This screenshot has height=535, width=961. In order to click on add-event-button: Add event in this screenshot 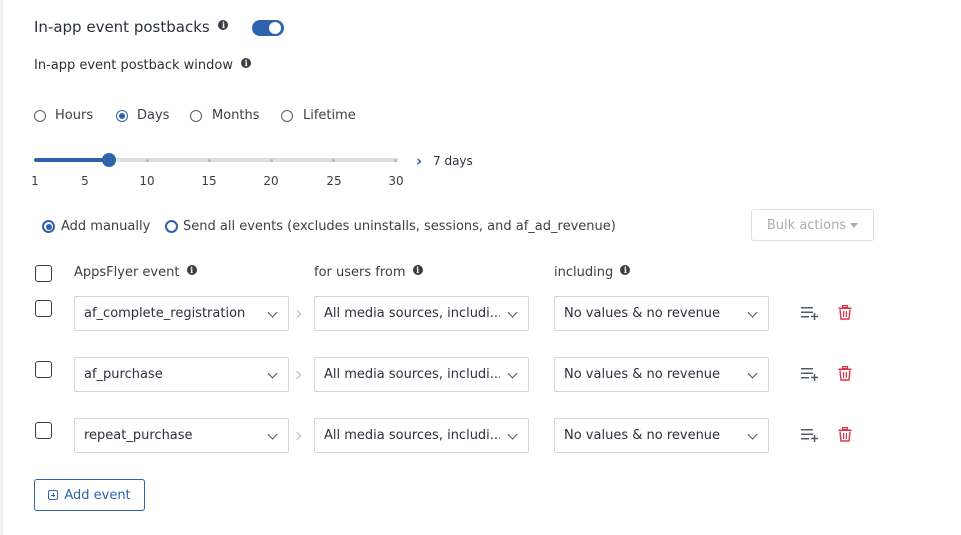, I will do `click(89, 495)`.